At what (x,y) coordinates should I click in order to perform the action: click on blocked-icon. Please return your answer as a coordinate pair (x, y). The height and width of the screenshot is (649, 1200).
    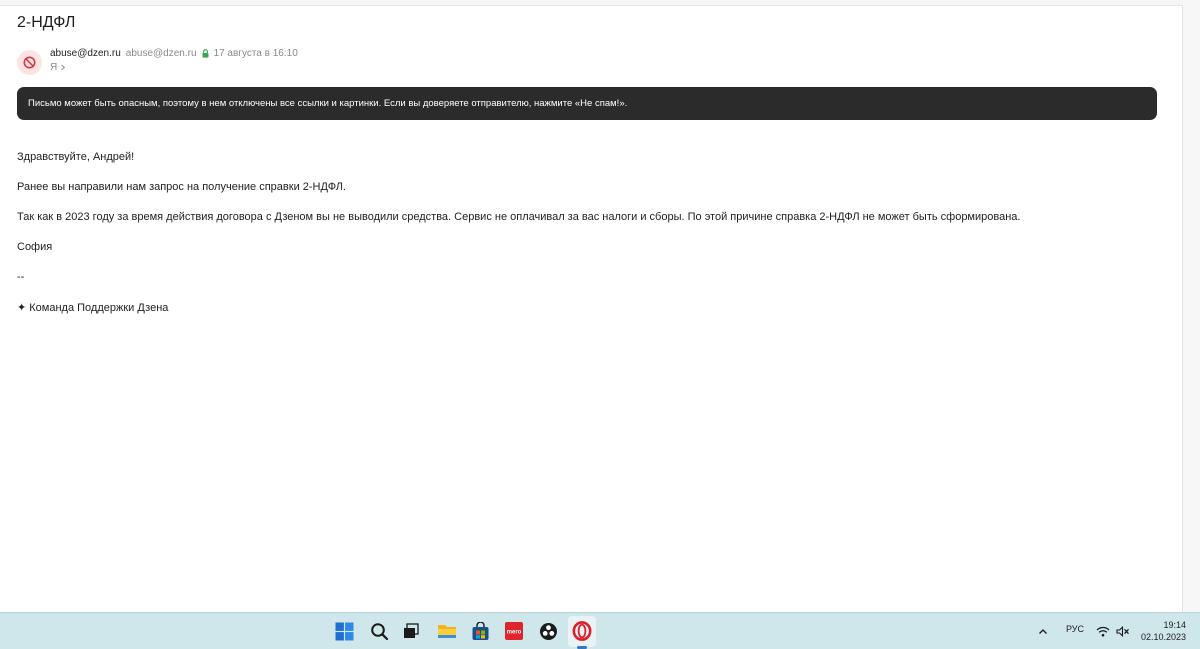
    Looking at the image, I should click on (29, 62).